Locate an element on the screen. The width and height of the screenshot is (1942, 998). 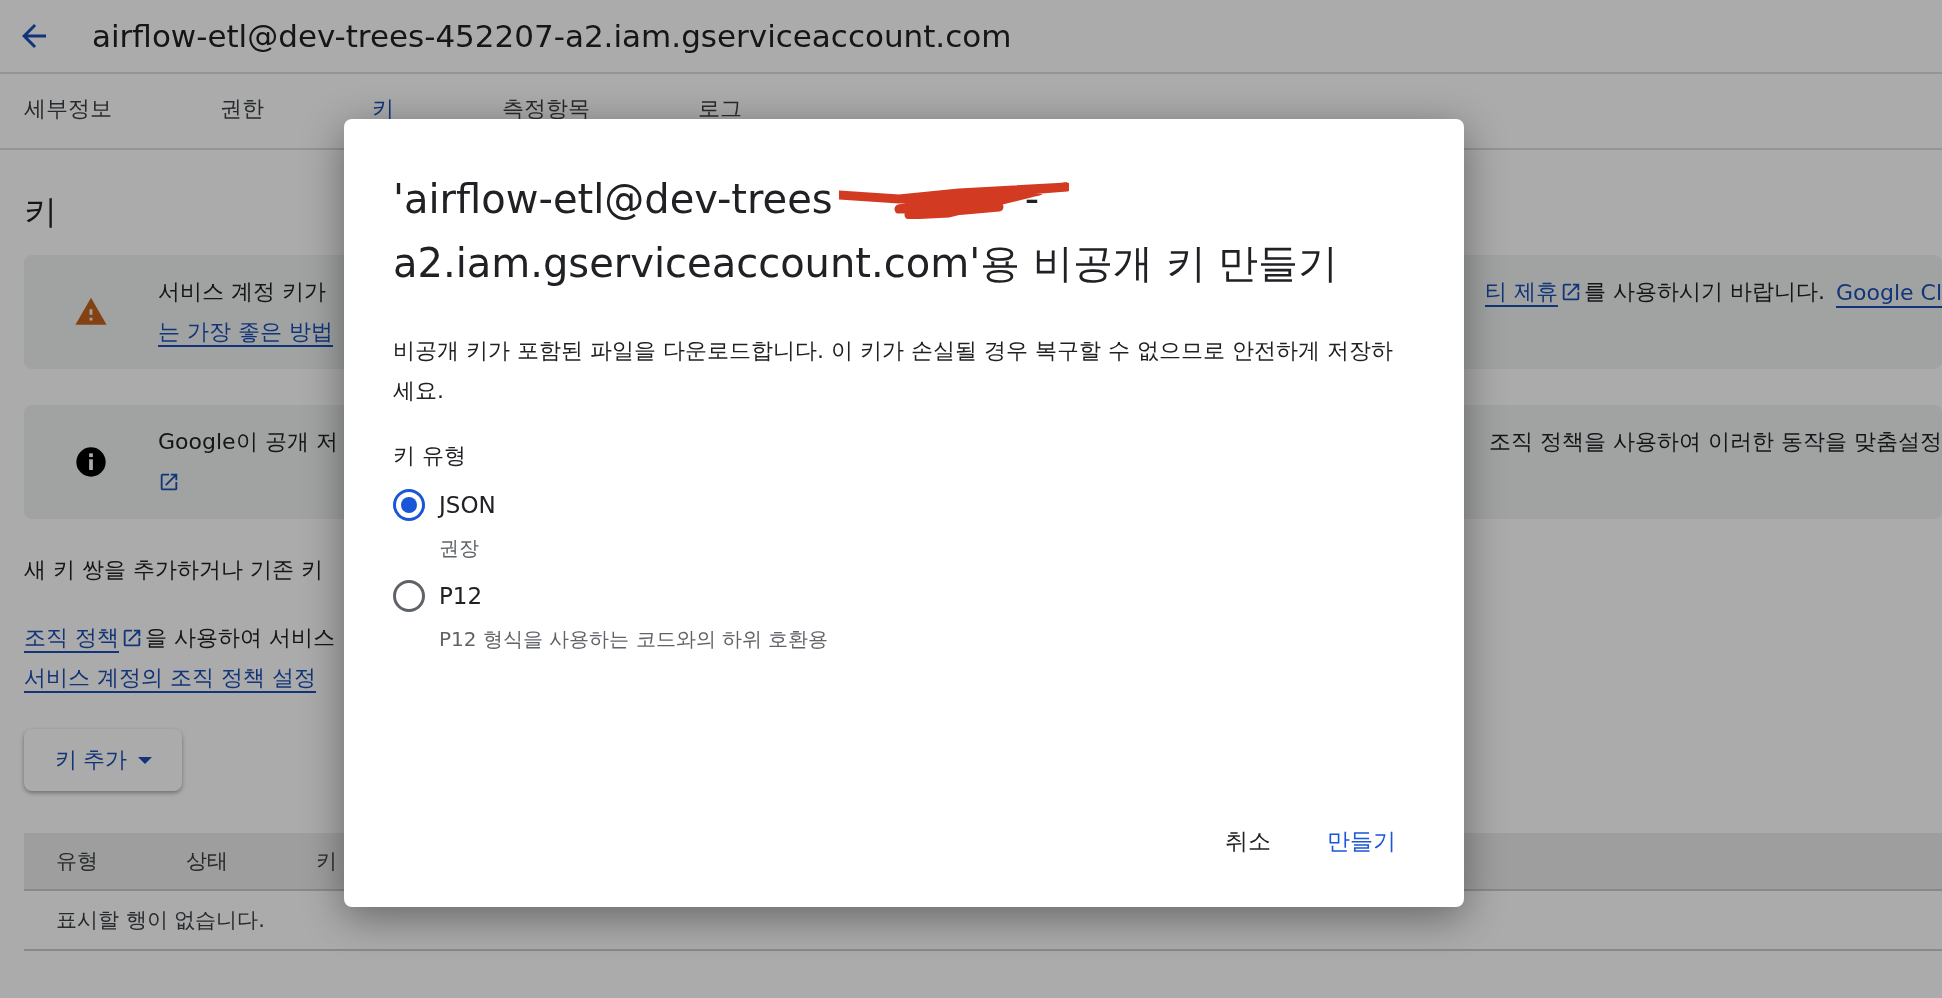
tab: 측정항목 is located at coordinates (546, 111).